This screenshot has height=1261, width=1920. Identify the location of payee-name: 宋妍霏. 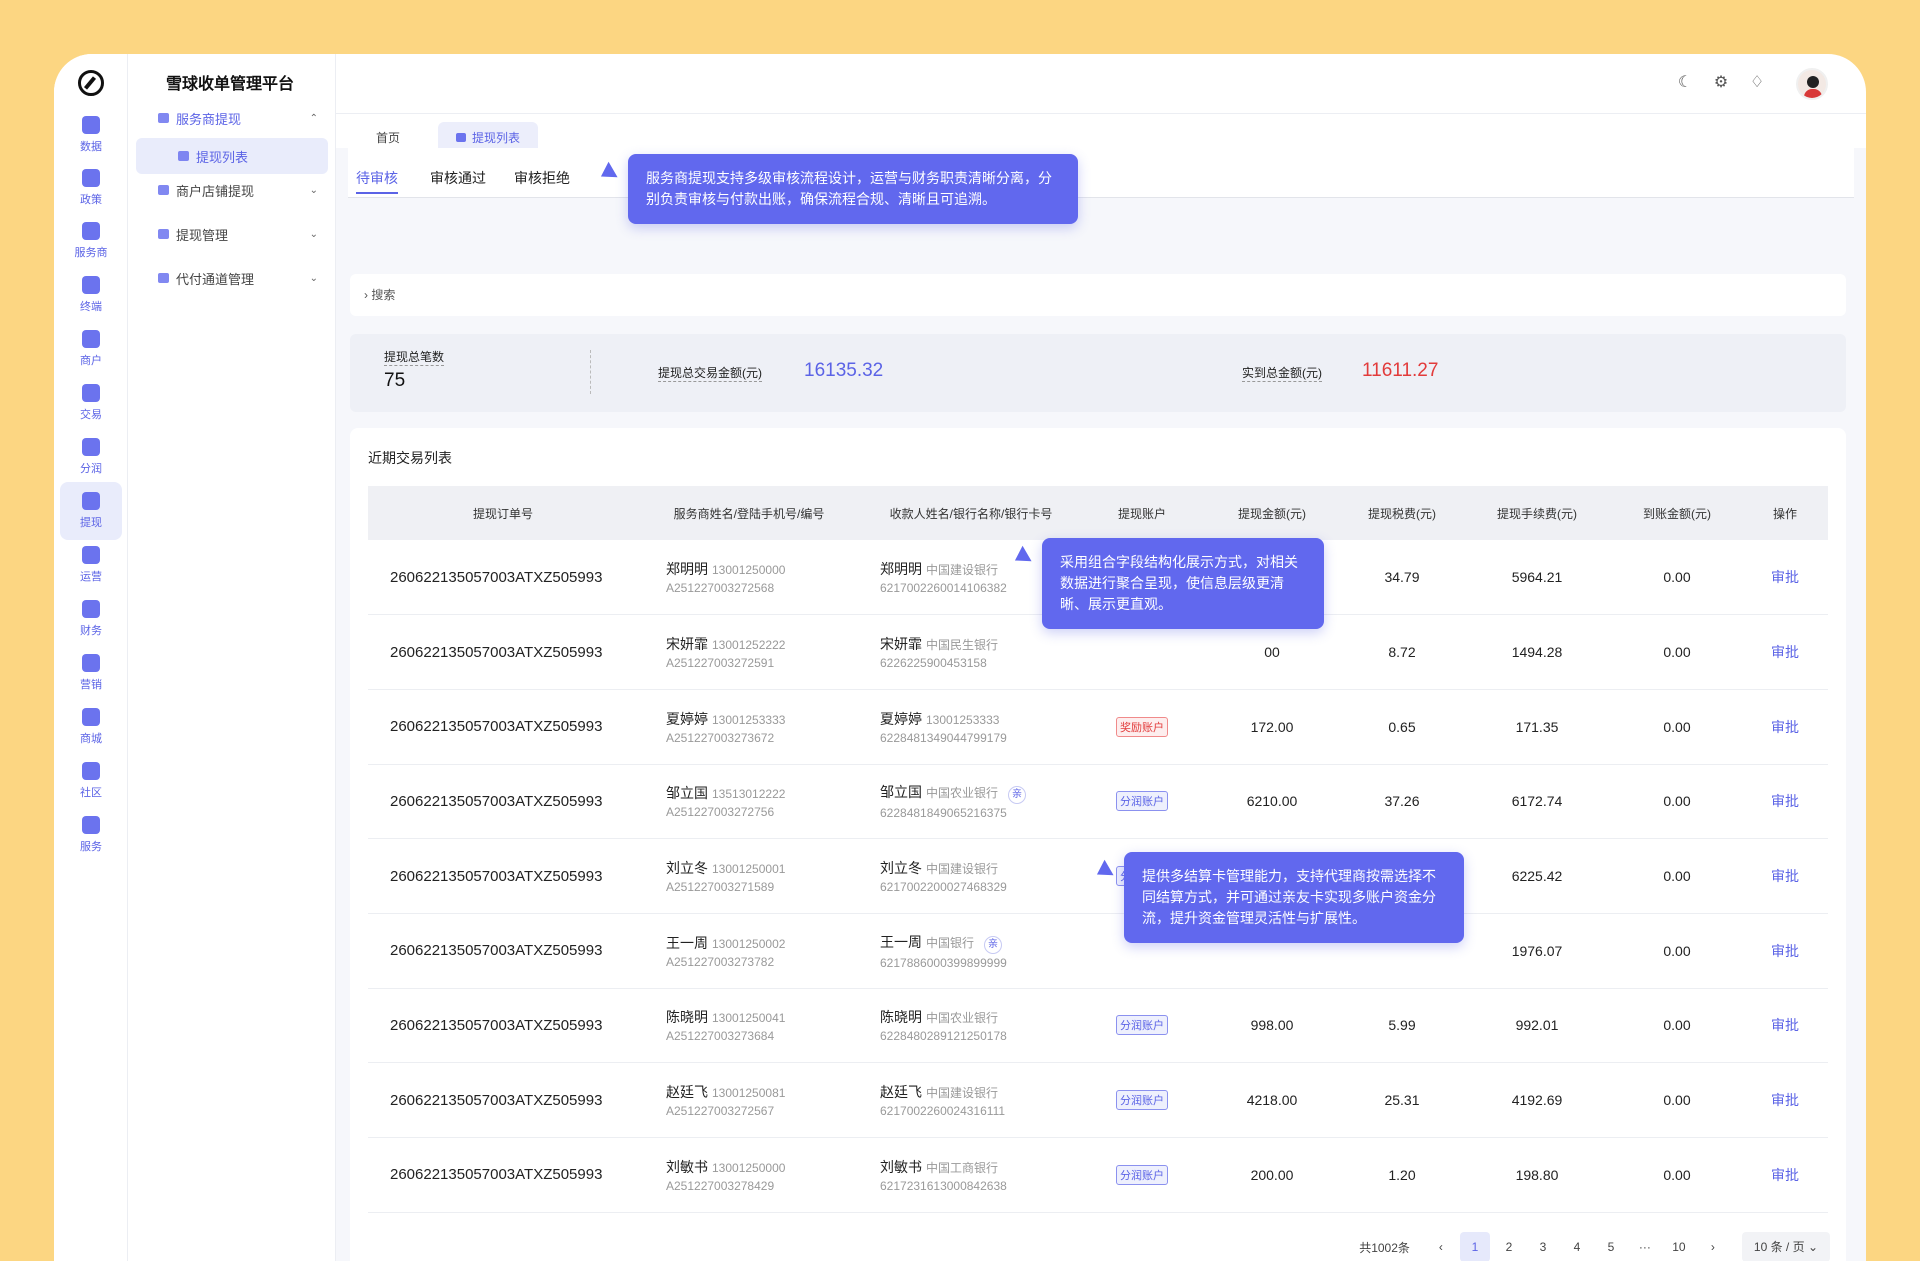
(901, 644).